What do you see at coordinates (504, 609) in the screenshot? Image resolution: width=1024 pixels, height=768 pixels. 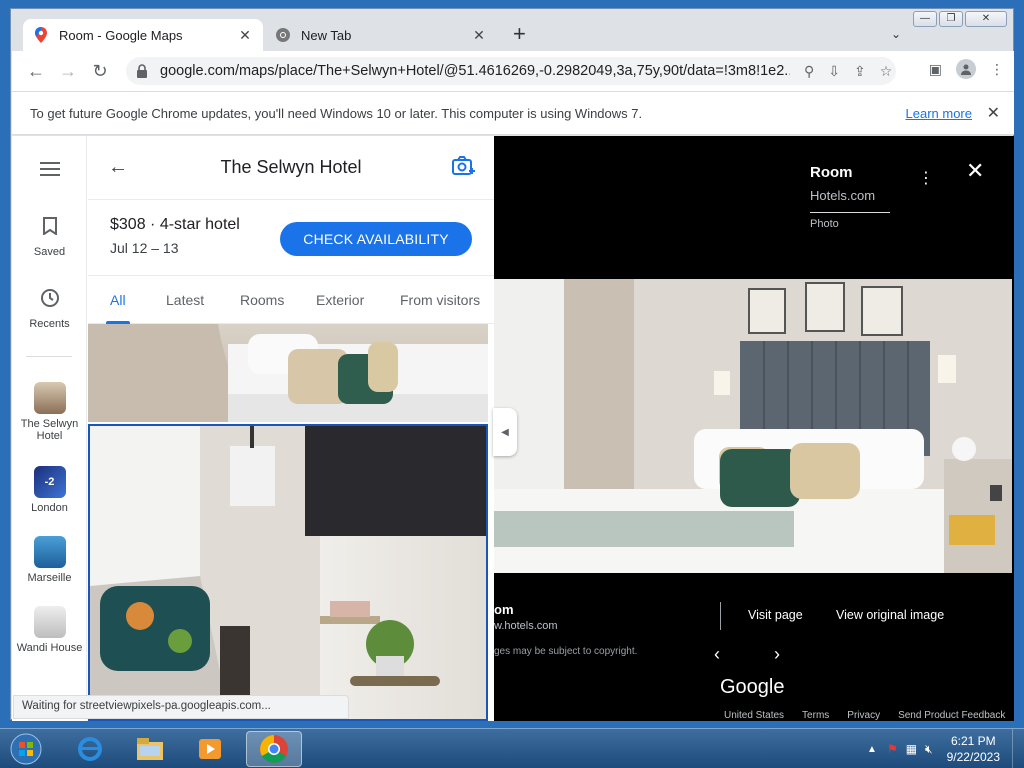 I see `footer-source-name: om` at bounding box center [504, 609].